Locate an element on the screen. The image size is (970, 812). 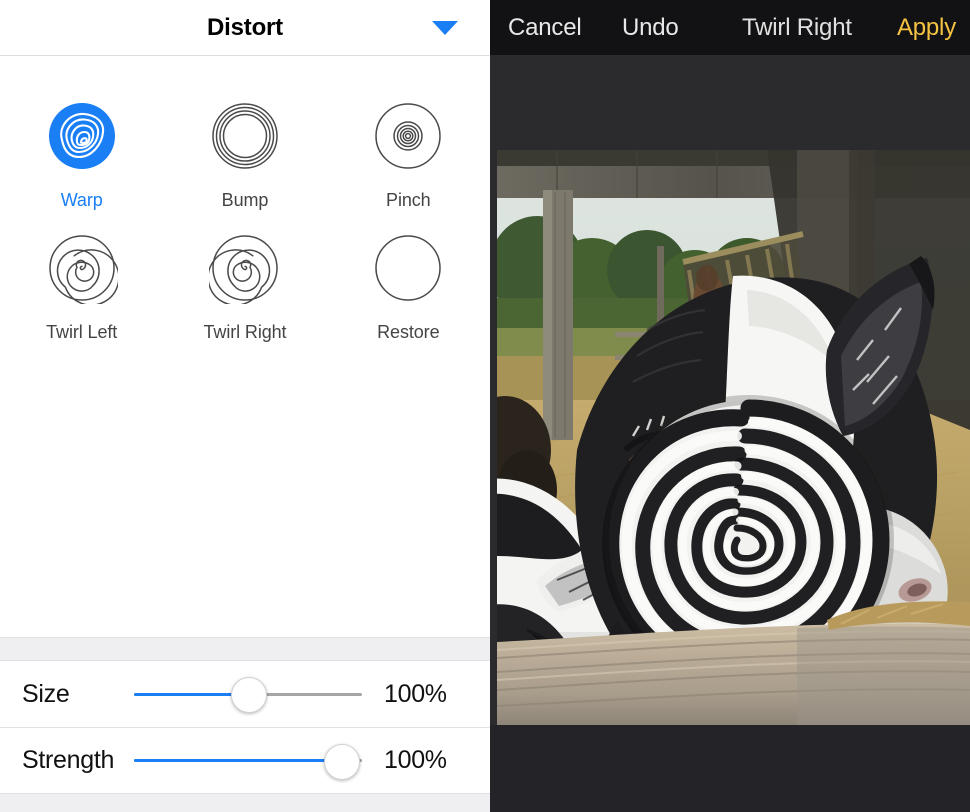
tool-twirl-left: Twirl Left is located at coordinates (81, 298).